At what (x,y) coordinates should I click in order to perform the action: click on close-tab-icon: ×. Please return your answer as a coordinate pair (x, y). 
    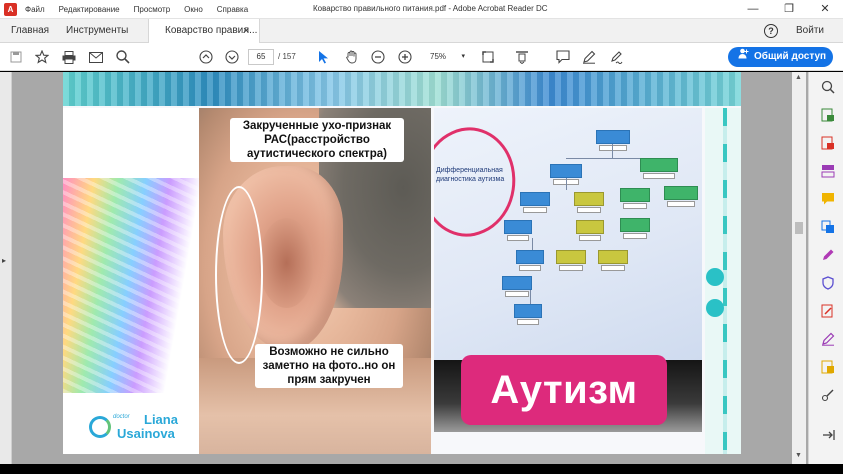
    Looking at the image, I should click on (246, 31).